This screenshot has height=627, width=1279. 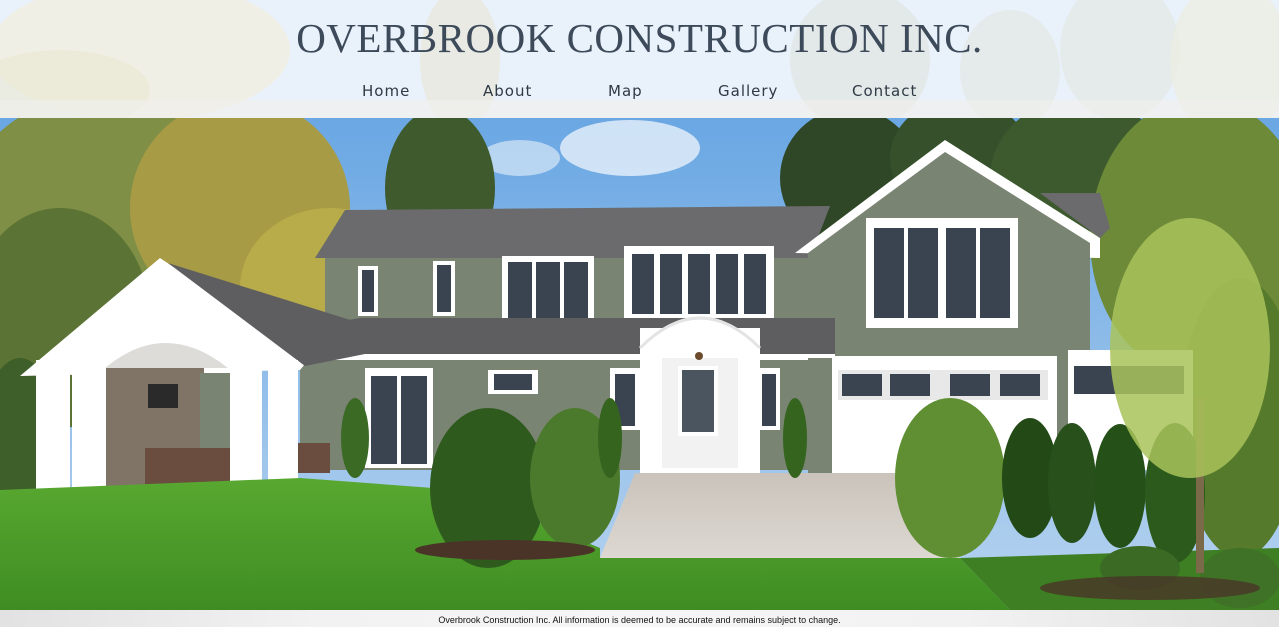 What do you see at coordinates (639, 38) in the screenshot?
I see `site-title: OVERBROOK CONSTRUCTION INC.` at bounding box center [639, 38].